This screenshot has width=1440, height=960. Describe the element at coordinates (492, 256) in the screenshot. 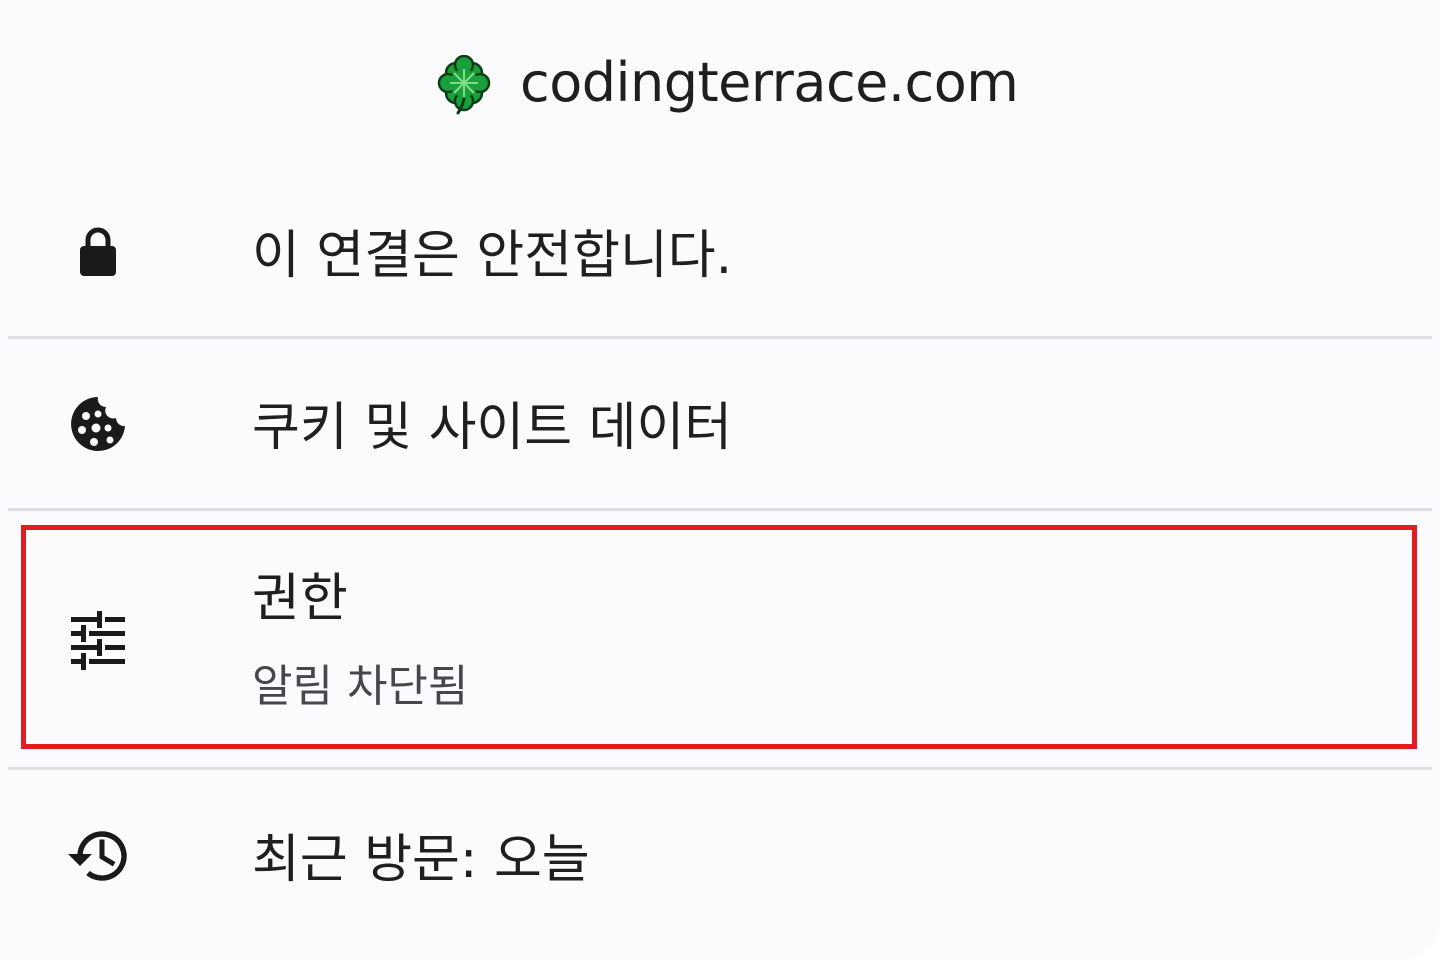

I see `connection-security-label: 이 연결은 안전합니다.` at that location.